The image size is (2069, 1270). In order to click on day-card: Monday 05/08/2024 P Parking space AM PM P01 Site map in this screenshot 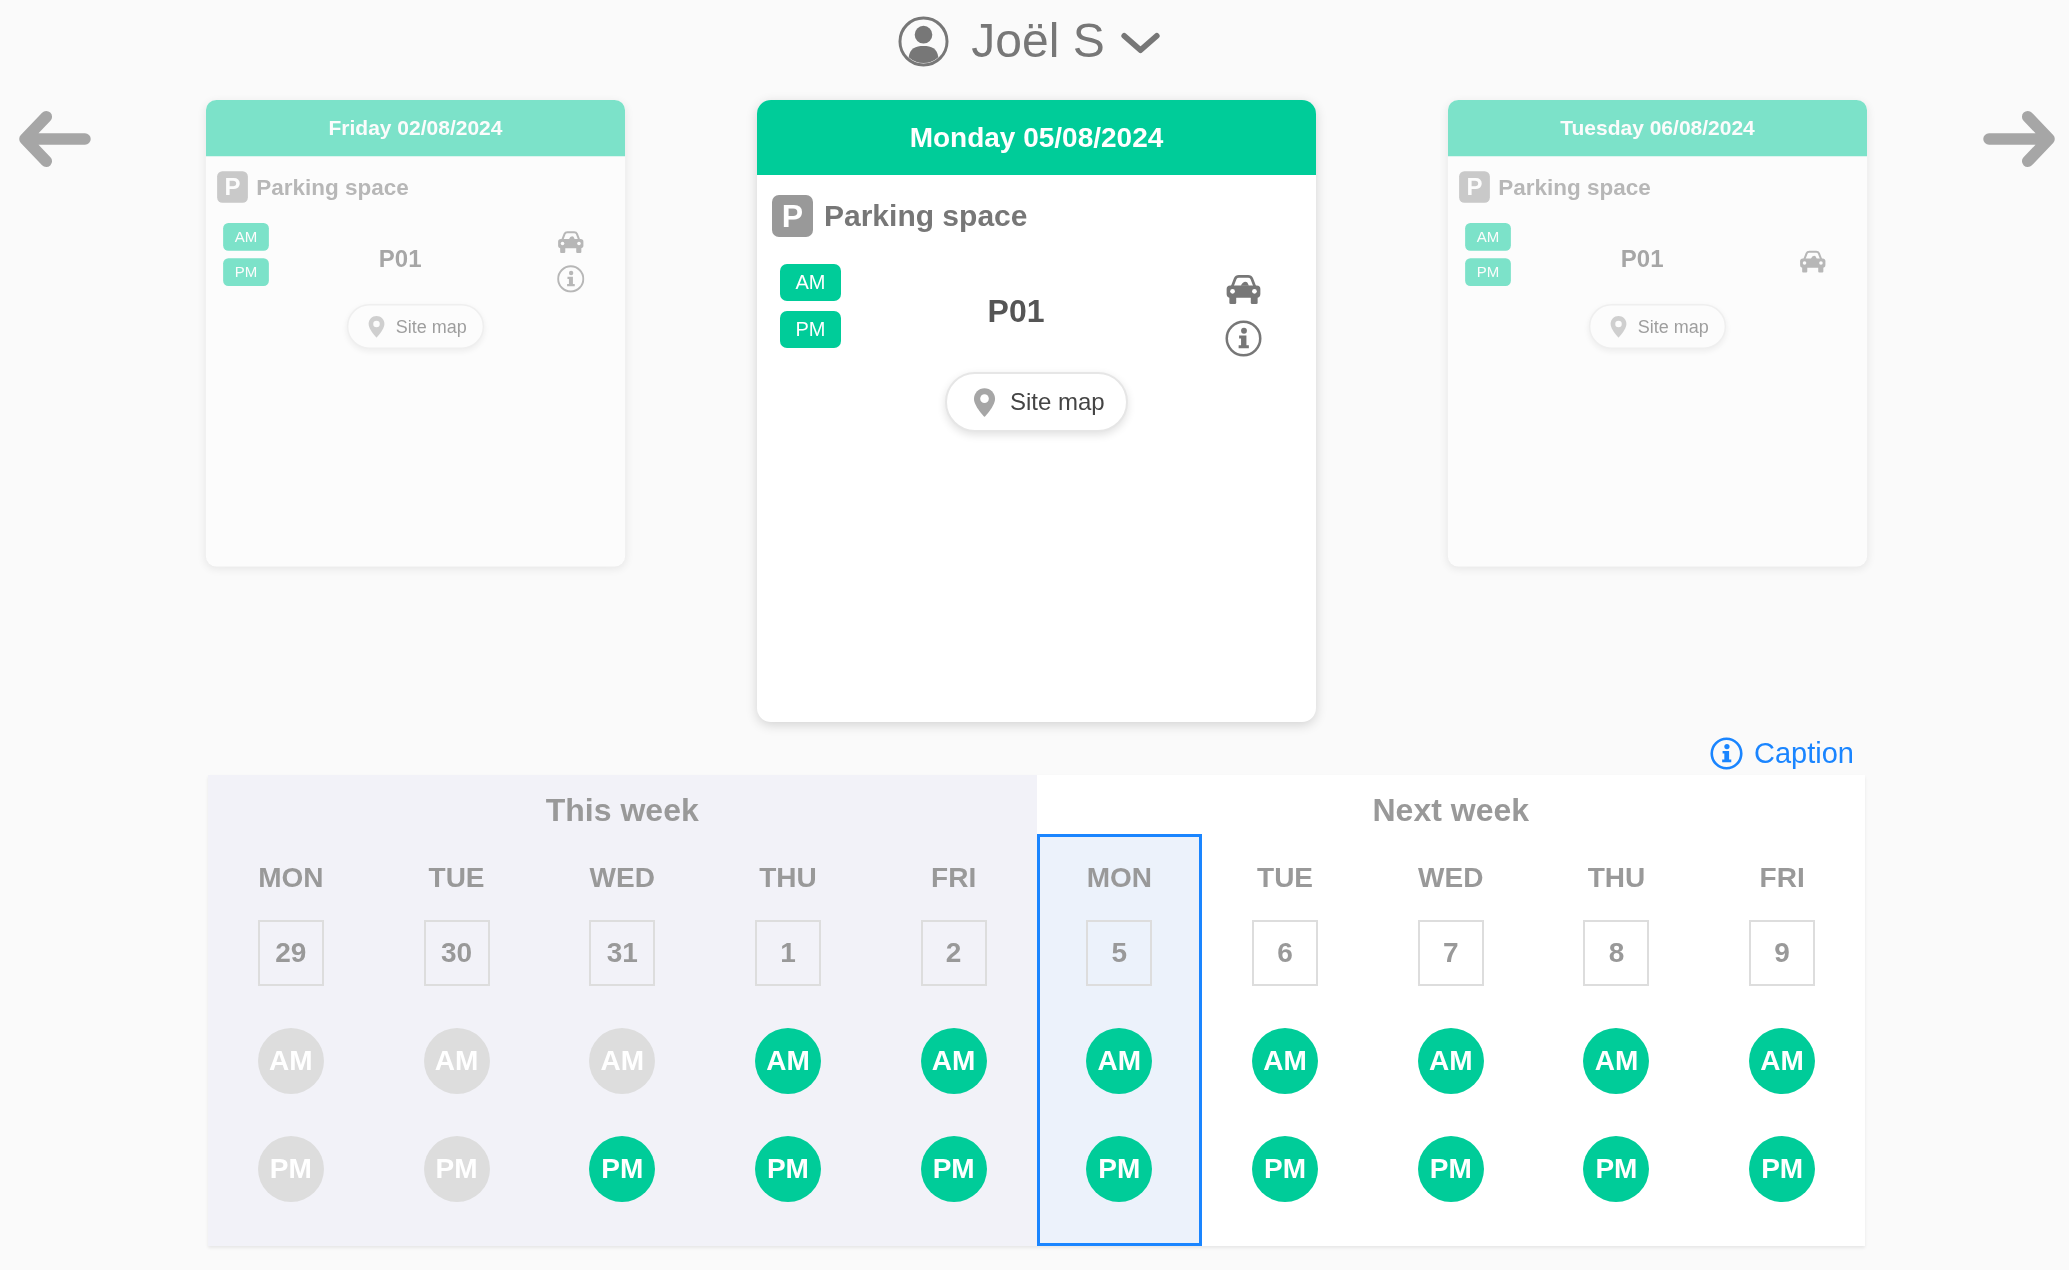, I will do `click(1036, 411)`.